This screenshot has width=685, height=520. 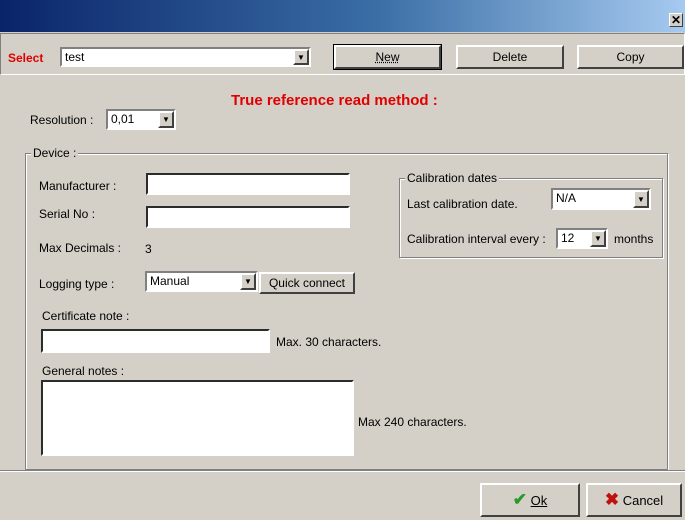 What do you see at coordinates (412, 422) in the screenshot?
I see `notes-hint: Max 240 characters.` at bounding box center [412, 422].